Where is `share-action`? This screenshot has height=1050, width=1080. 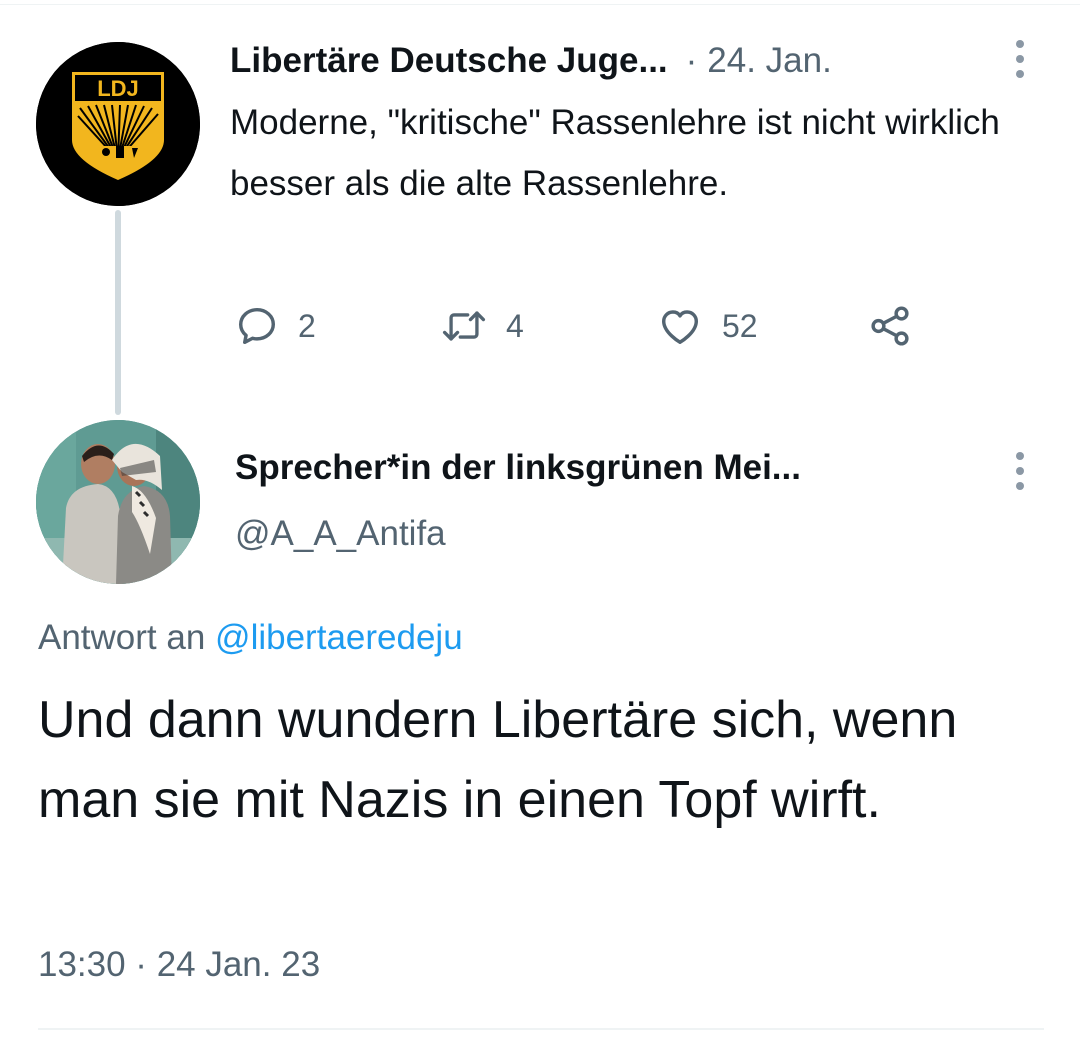 share-action is located at coordinates (890, 326).